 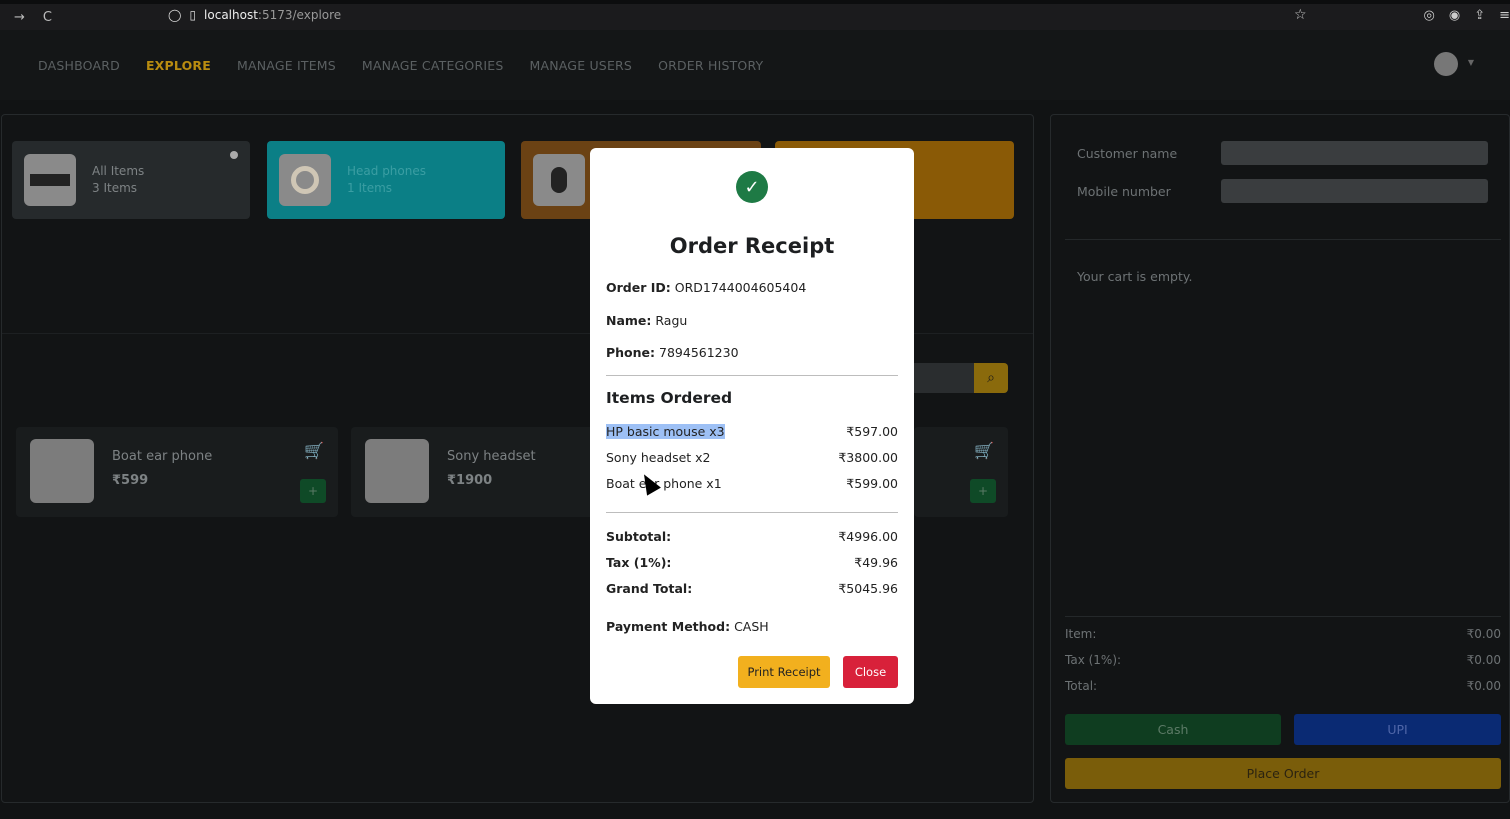 What do you see at coordinates (1081, 634) in the screenshot?
I see `summary-item-label: Item:` at bounding box center [1081, 634].